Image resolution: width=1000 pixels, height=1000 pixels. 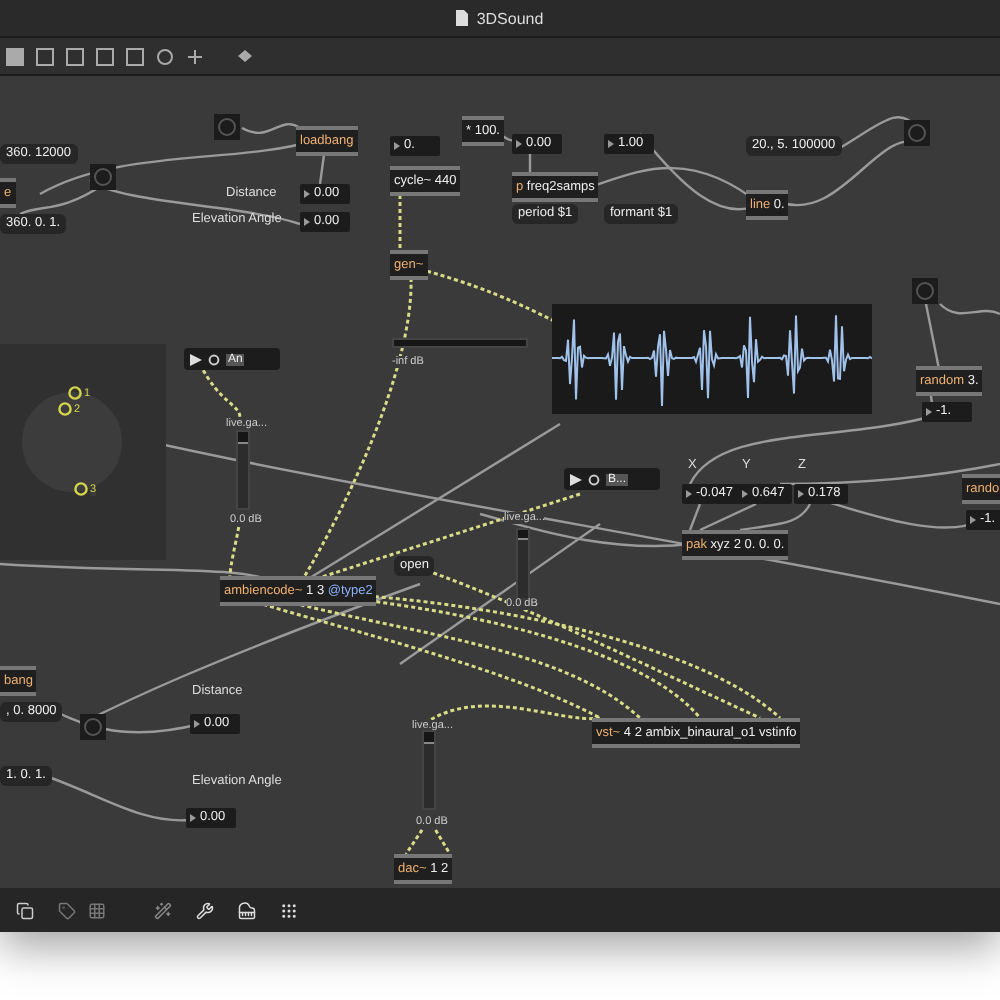 What do you see at coordinates (247, 910) in the screenshot?
I see `piano-icon` at bounding box center [247, 910].